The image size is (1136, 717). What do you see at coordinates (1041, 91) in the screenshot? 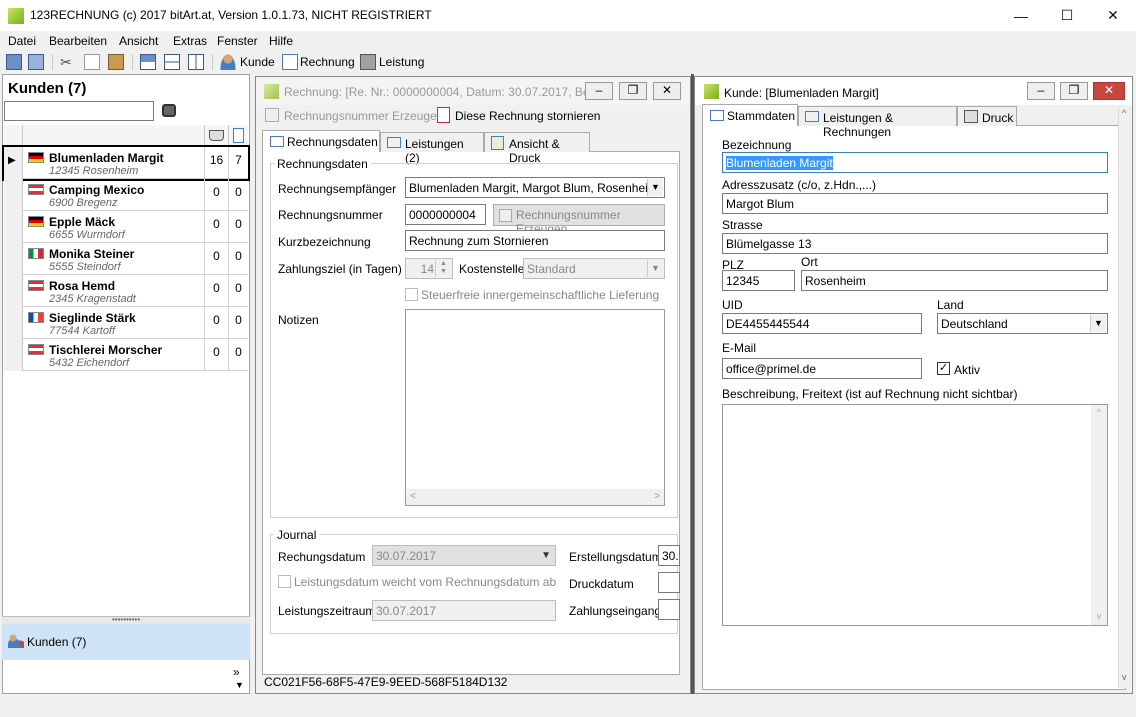
I see `customer-minimize-button: ‒` at bounding box center [1041, 91].